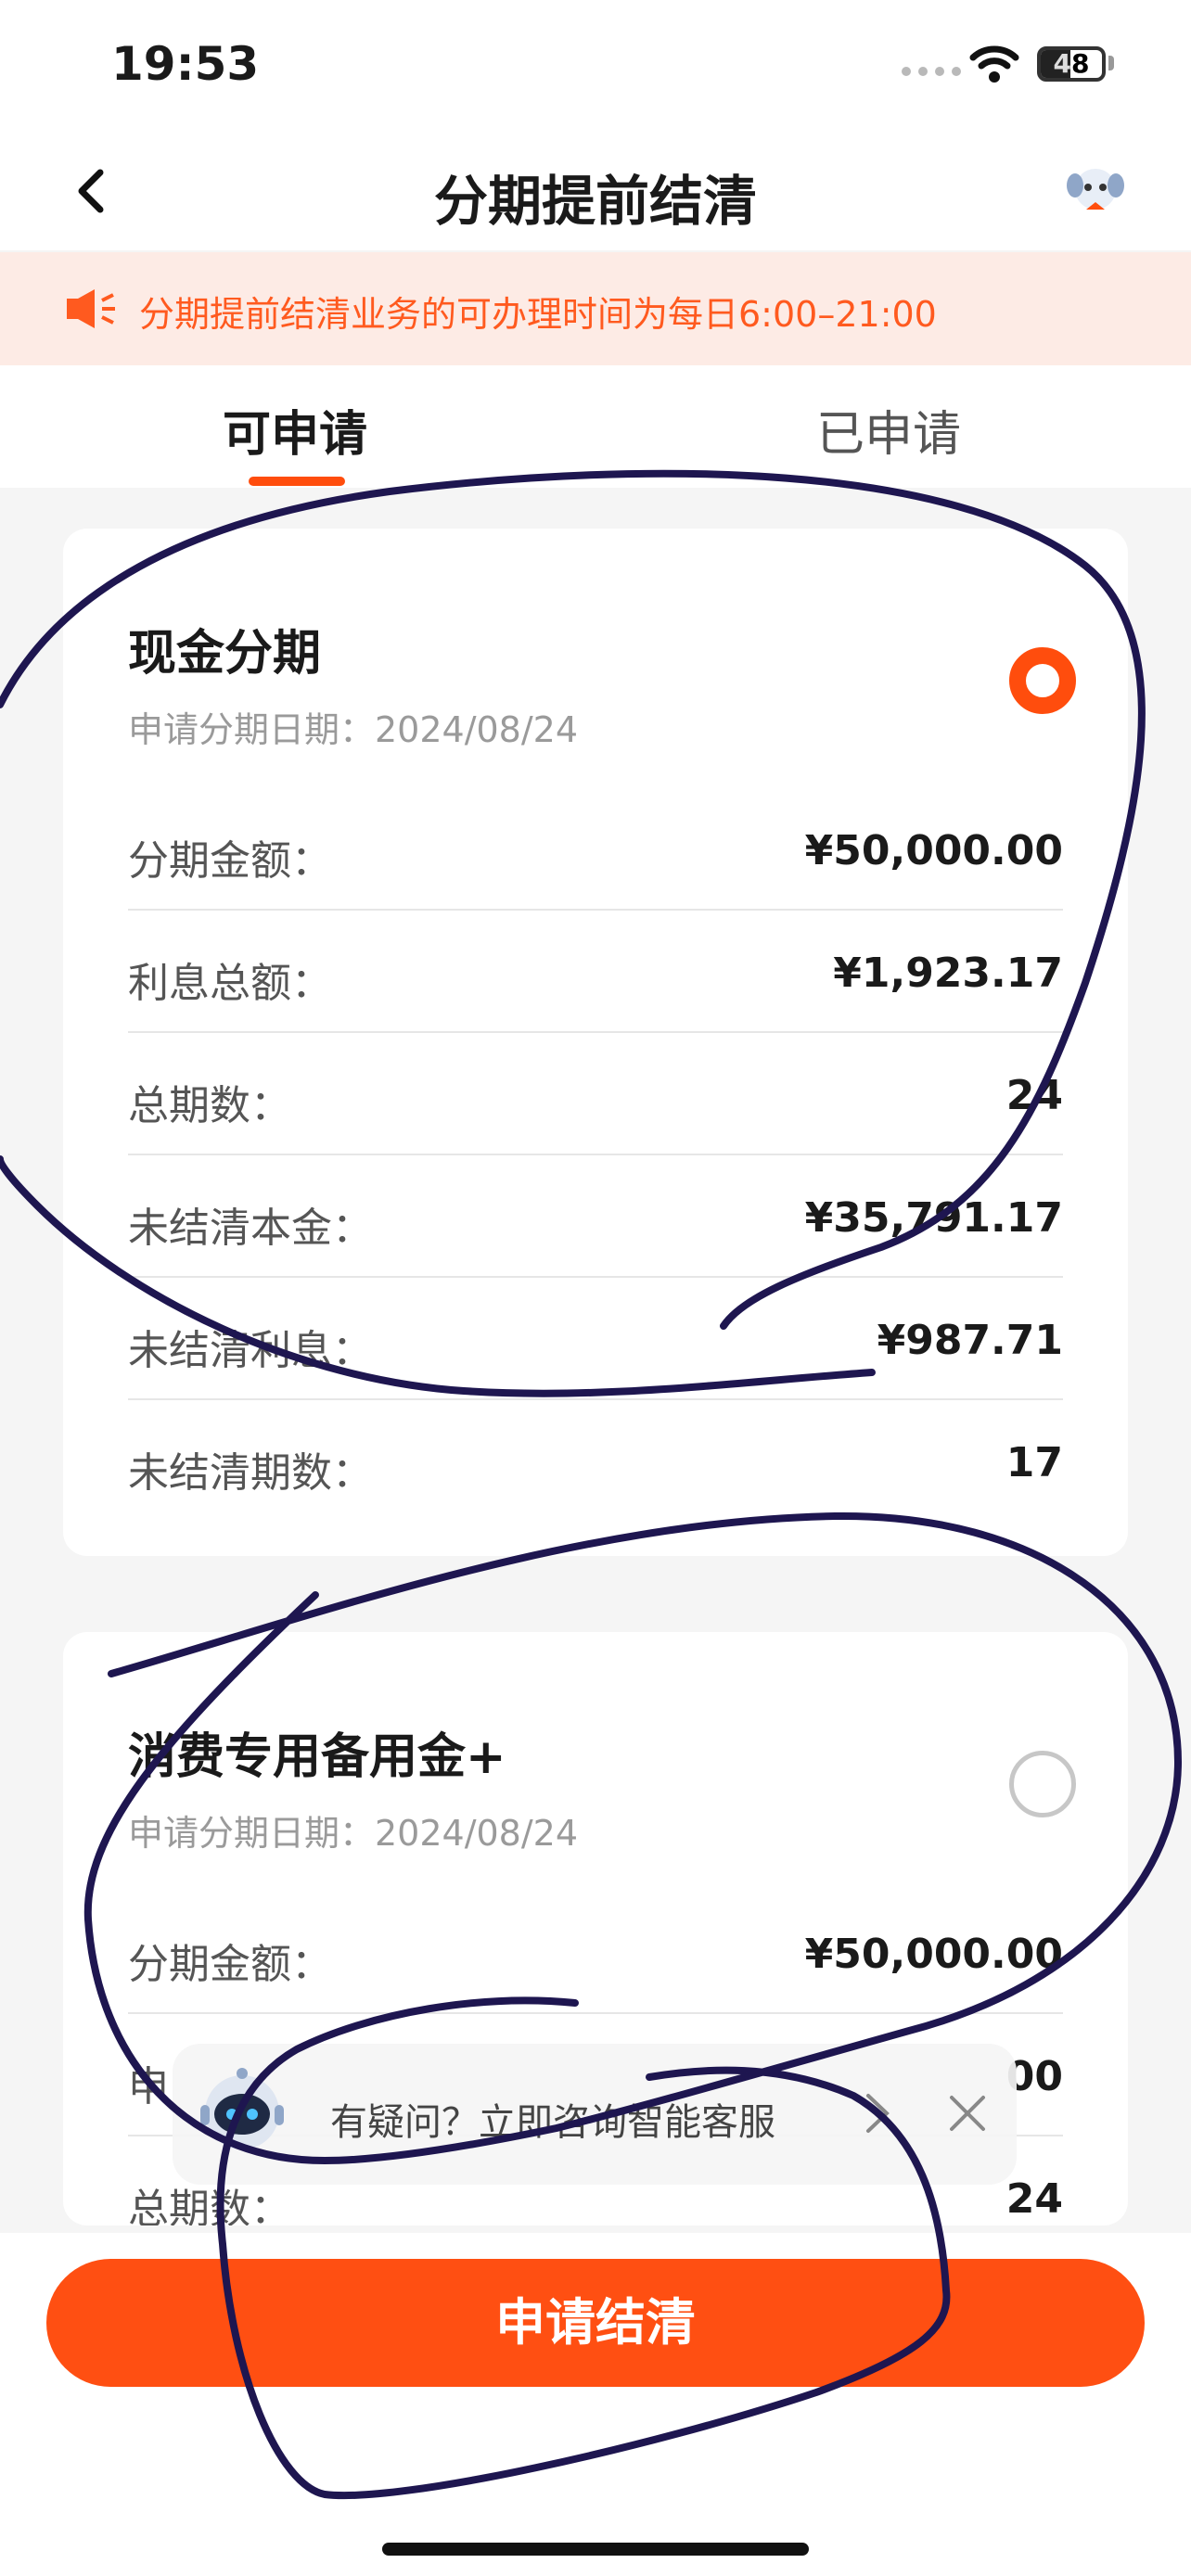 The image size is (1191, 2576). I want to click on detail-label: 申, so click(148, 2087).